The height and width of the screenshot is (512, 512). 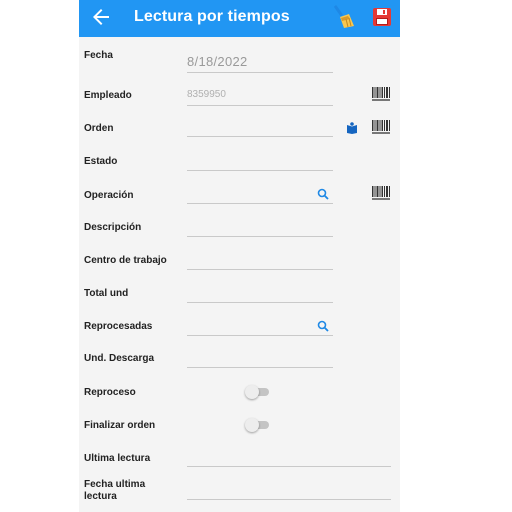 I want to click on descripcion-label: Descripción, so click(x=113, y=227).